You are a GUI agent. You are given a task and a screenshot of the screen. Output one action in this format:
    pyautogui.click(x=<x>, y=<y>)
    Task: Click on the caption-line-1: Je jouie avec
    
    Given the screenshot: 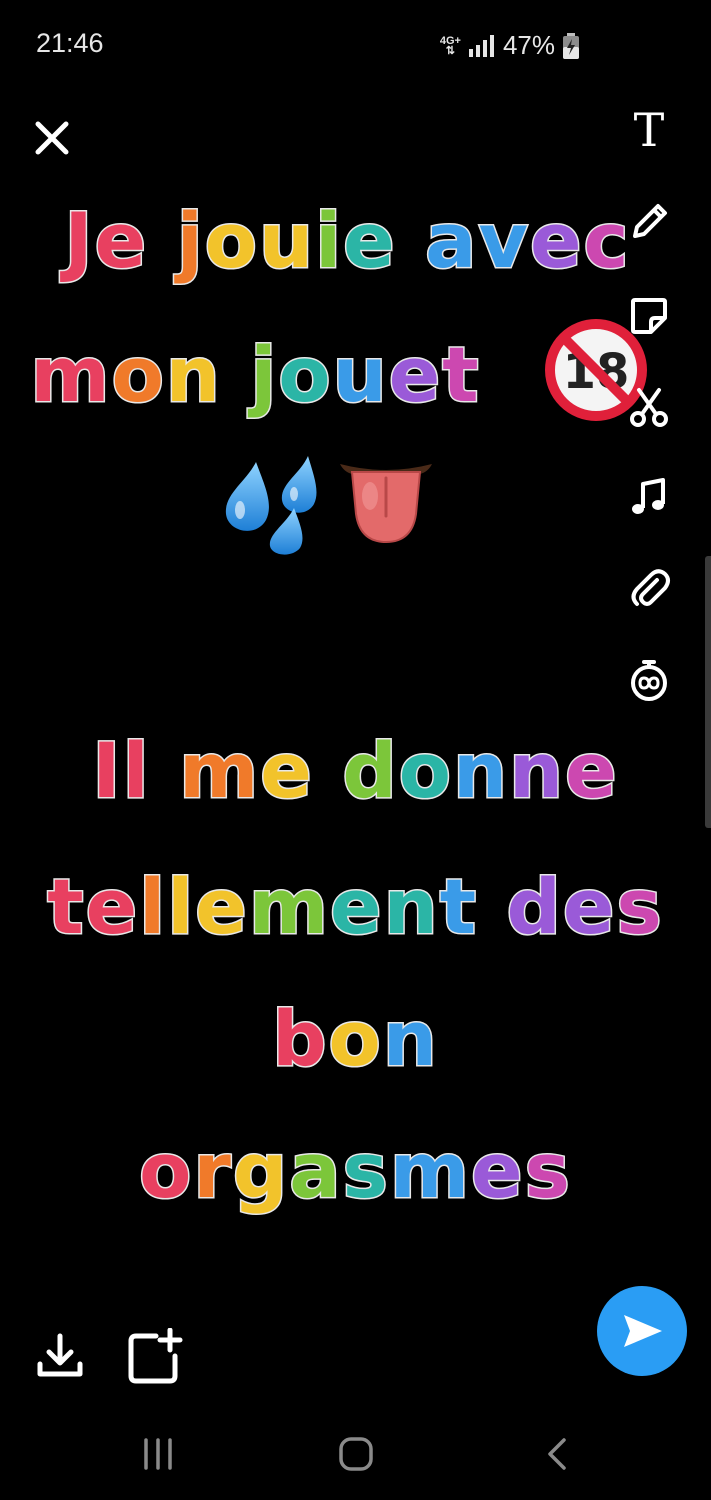 What is the action you would take?
    pyautogui.click(x=351, y=241)
    